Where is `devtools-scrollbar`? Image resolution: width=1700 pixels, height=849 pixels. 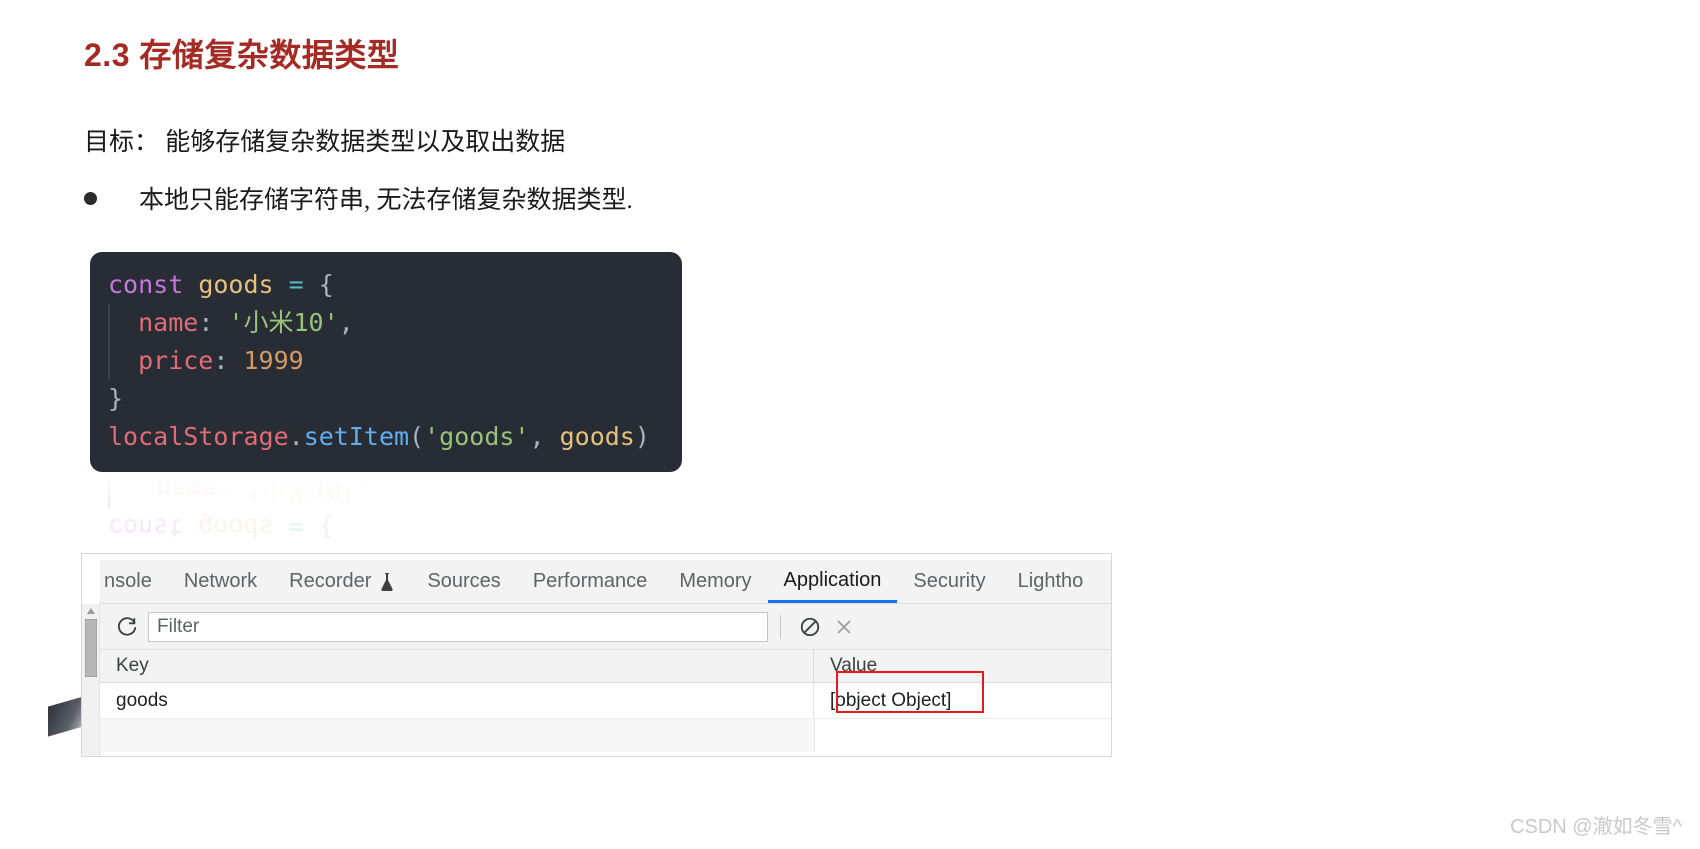 devtools-scrollbar is located at coordinates (91, 680).